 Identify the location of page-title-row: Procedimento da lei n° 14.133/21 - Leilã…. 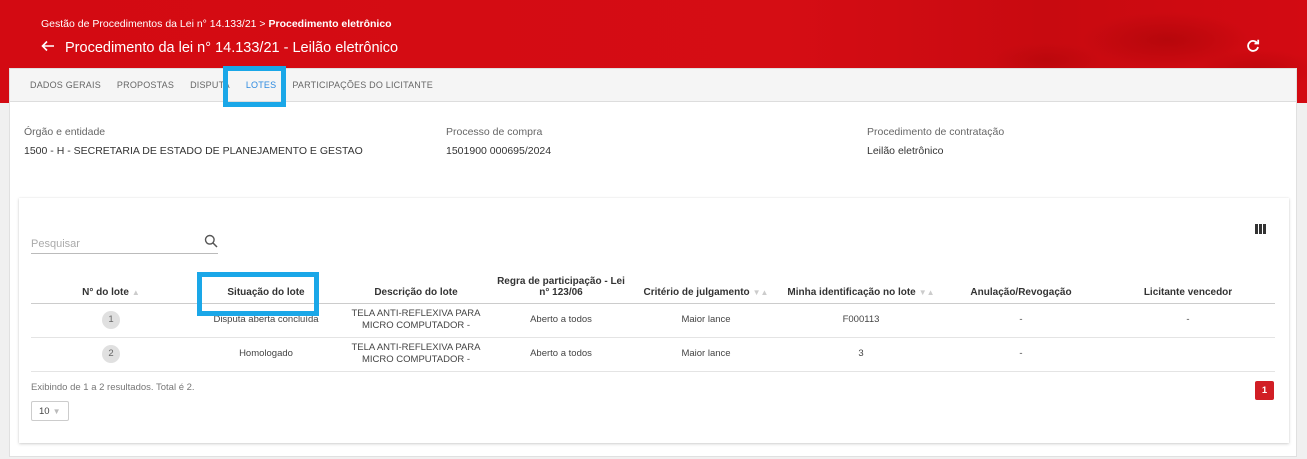
(219, 48).